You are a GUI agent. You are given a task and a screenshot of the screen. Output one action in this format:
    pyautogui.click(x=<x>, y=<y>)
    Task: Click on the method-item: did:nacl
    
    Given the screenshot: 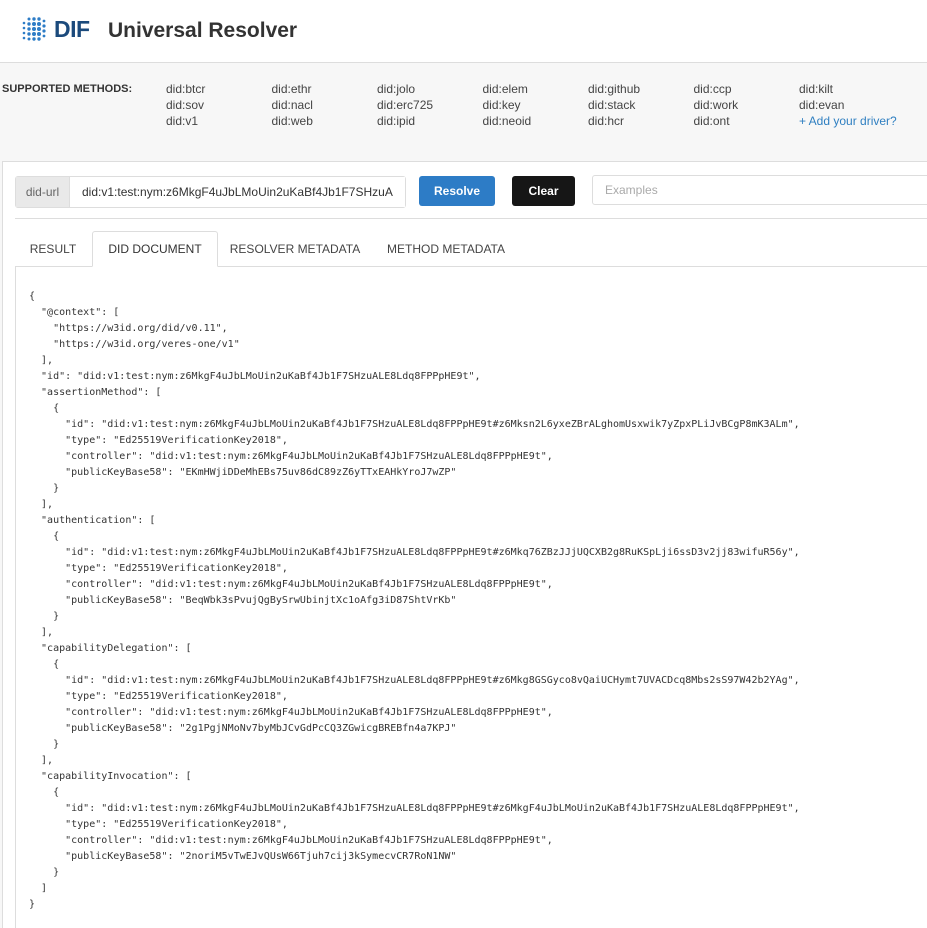 What is the action you would take?
    pyautogui.click(x=292, y=105)
    